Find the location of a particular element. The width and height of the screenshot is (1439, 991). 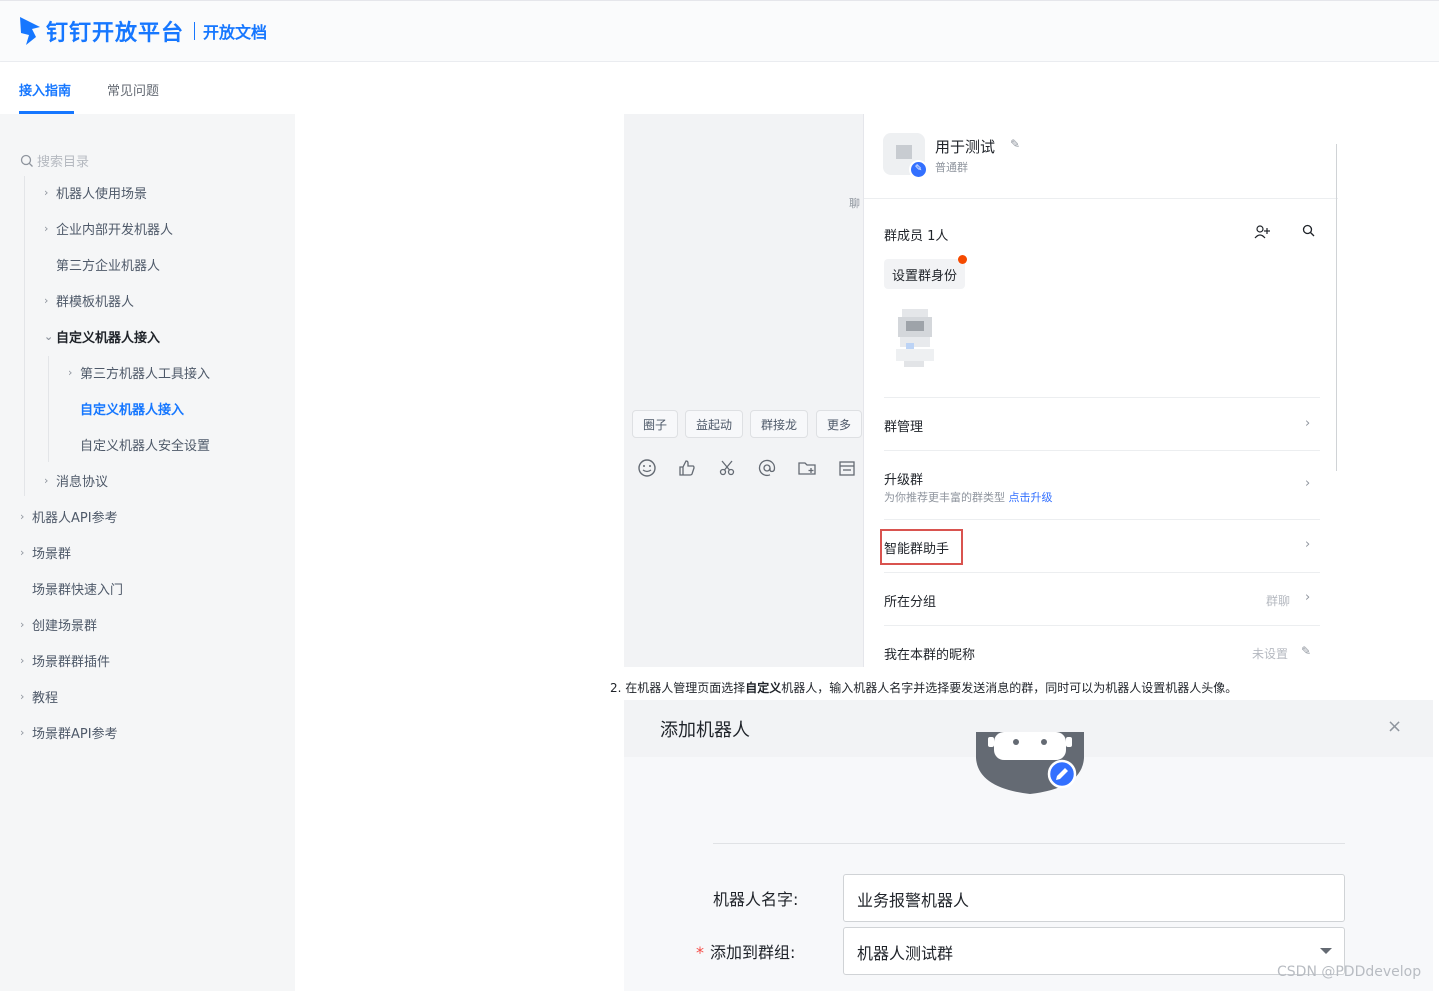

sidebar-item-custom-robot-group: ⌄ 自定义机器人接入 is located at coordinates (102, 336).